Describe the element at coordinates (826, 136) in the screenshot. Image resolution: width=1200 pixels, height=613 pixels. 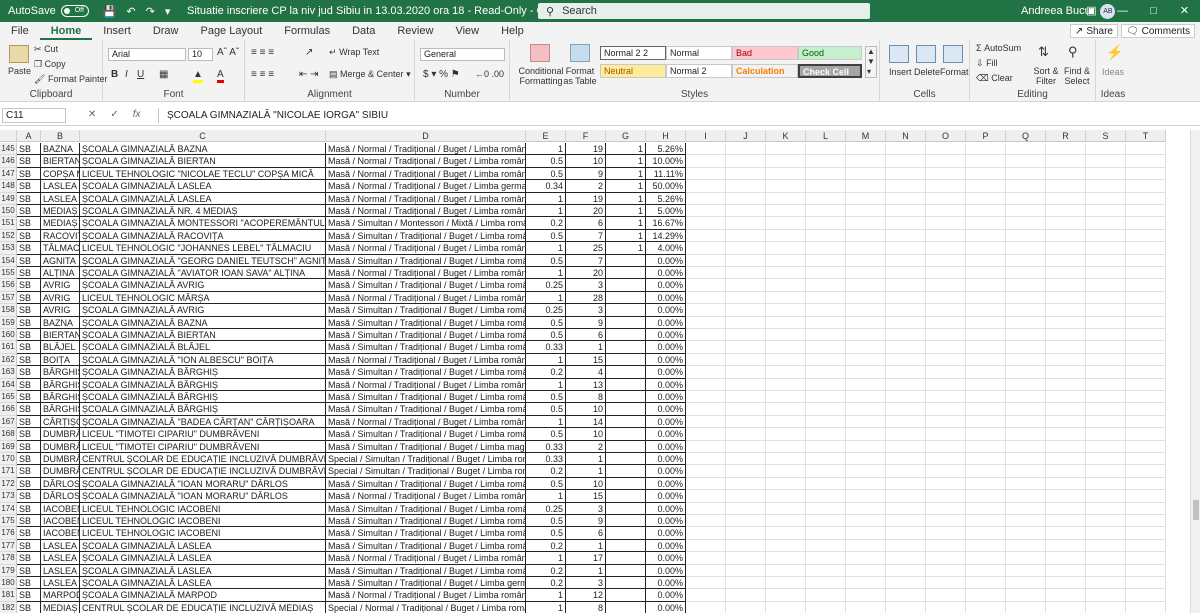
I see `column-header-l: L` at that location.